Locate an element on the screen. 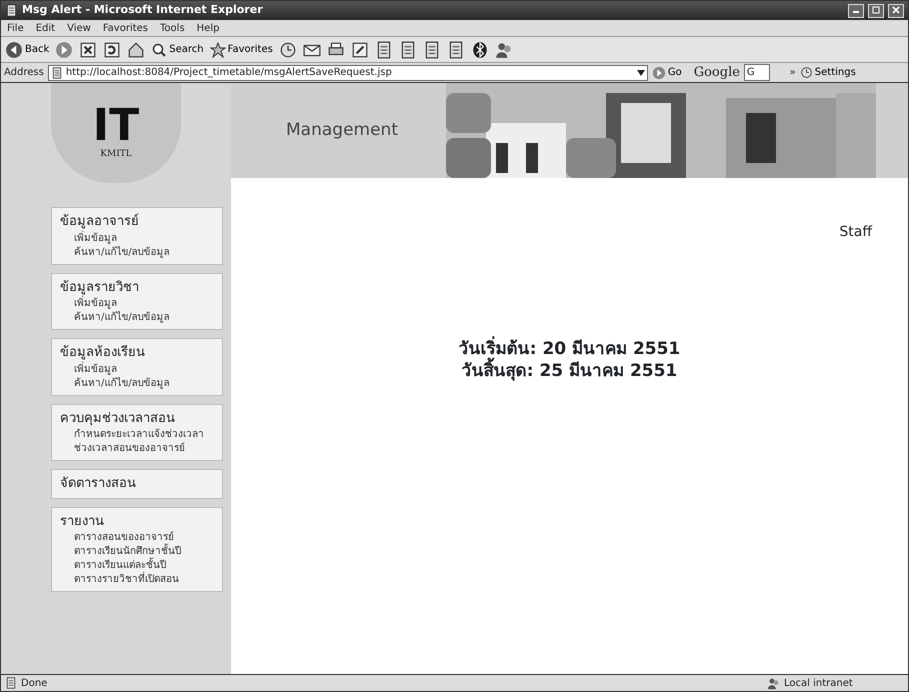 The width and height of the screenshot is (909, 692). more-chevron: » is located at coordinates (793, 72).